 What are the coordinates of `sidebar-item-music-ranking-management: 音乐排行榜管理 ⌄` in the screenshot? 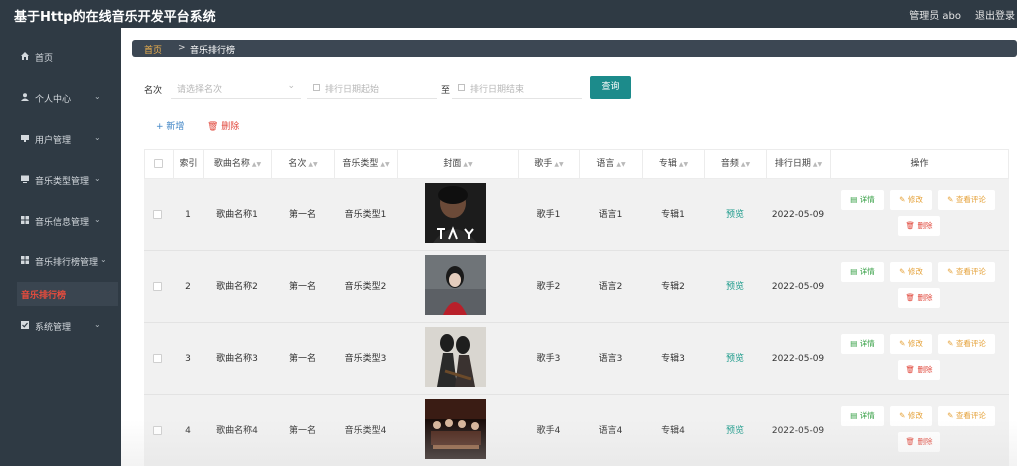 It's located at (60, 261).